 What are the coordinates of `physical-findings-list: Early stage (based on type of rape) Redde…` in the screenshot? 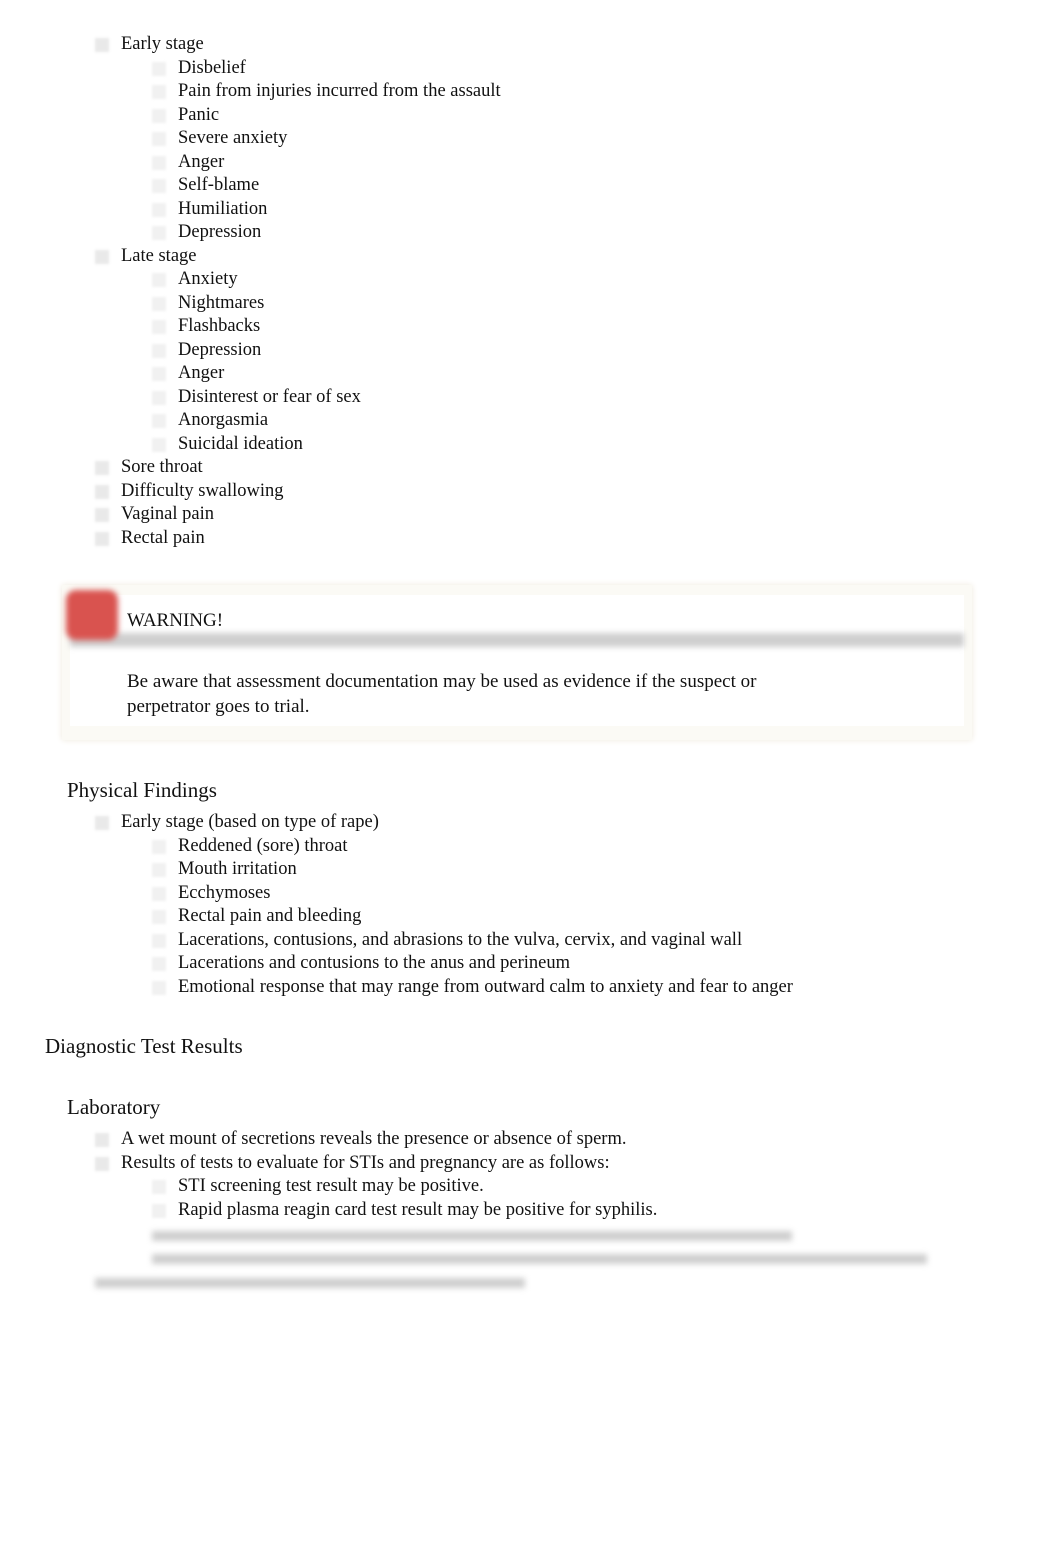 It's located at (531, 905).